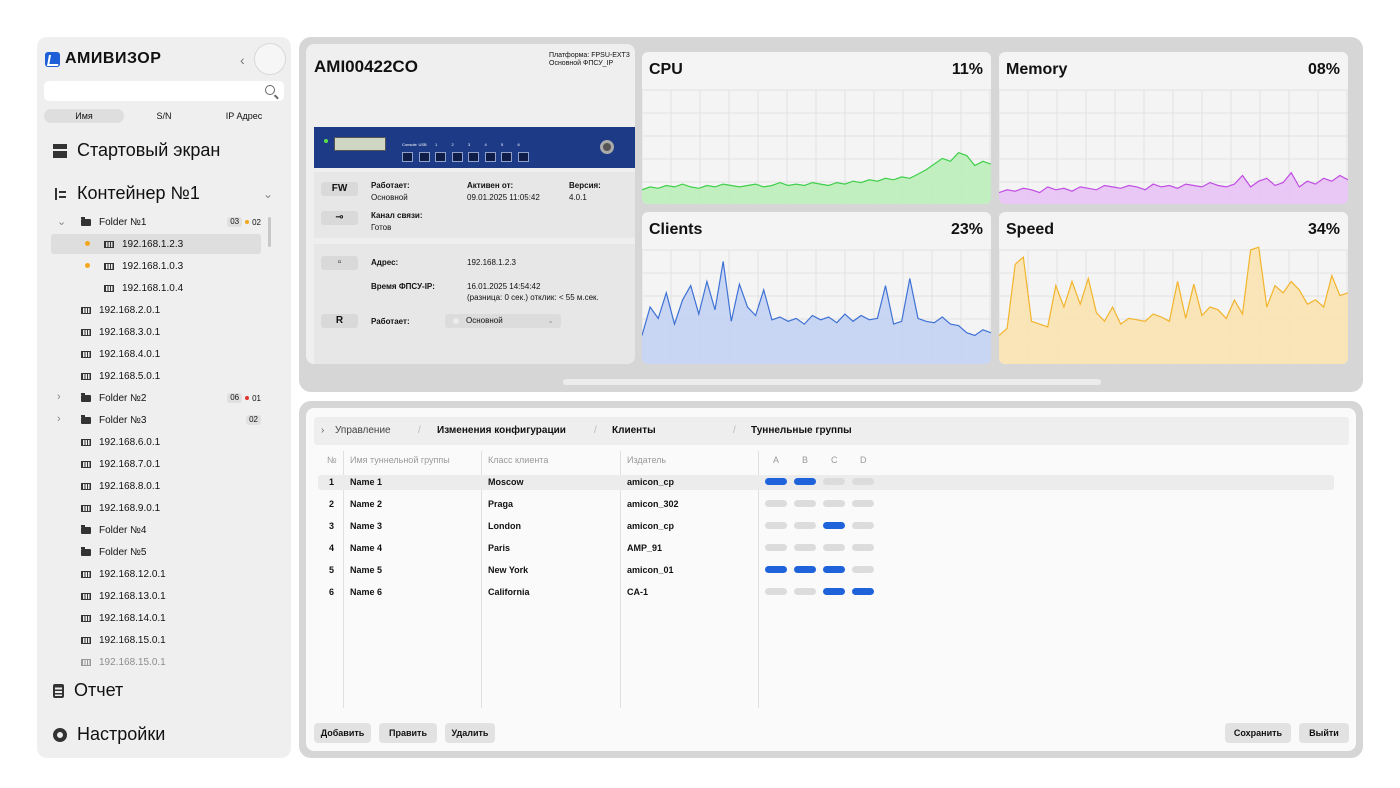 The height and width of the screenshot is (788, 1400). I want to click on mode-select: Основной ⌄, so click(503, 321).